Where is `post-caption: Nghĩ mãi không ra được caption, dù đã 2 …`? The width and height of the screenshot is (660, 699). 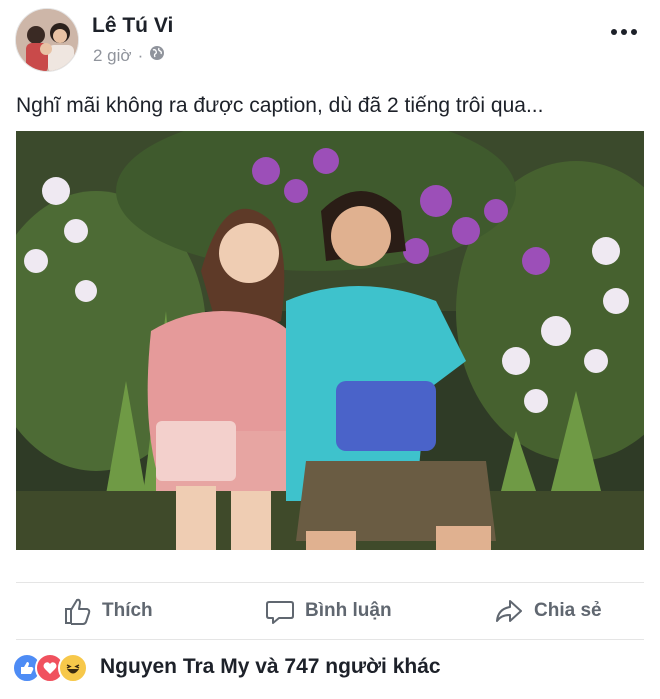 post-caption: Nghĩ mãi không ra được caption, dù đã 2 … is located at coordinates (280, 105).